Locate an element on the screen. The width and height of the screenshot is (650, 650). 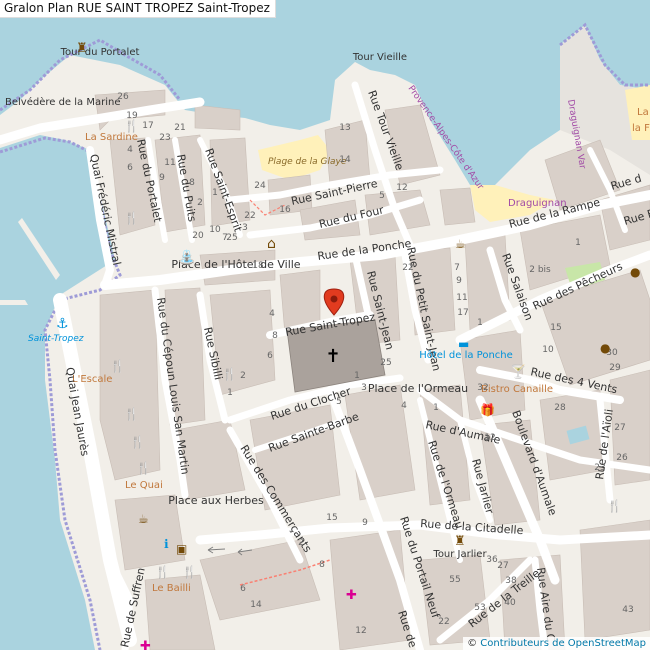
jetty-small is located at coordinates (14, 302).